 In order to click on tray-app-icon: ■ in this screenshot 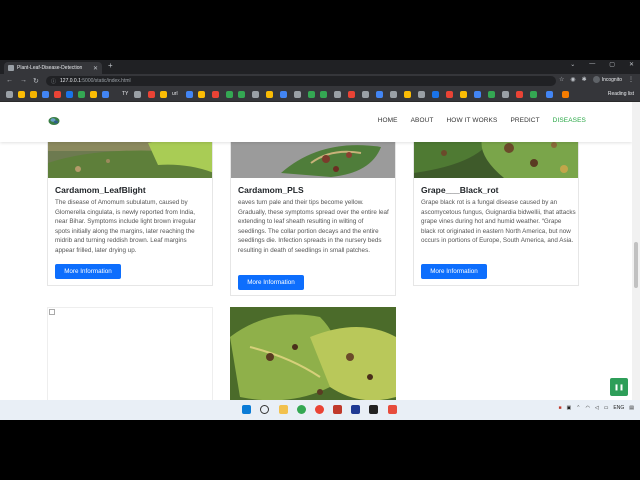, I will do `click(559, 408)`.